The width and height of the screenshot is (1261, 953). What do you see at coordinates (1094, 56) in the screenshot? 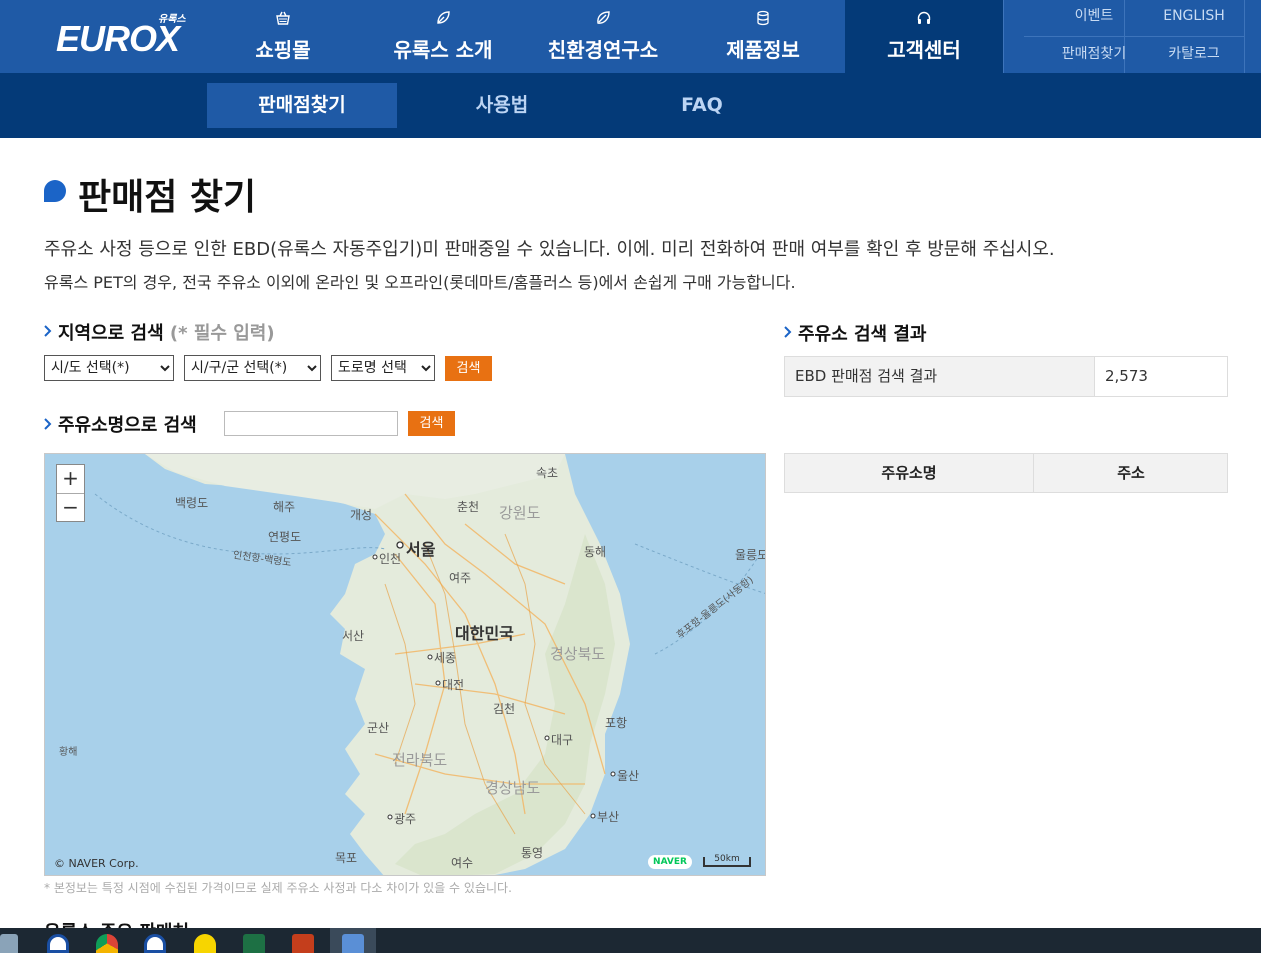
I see `util-link-store-finder: 판매점찾기` at bounding box center [1094, 56].